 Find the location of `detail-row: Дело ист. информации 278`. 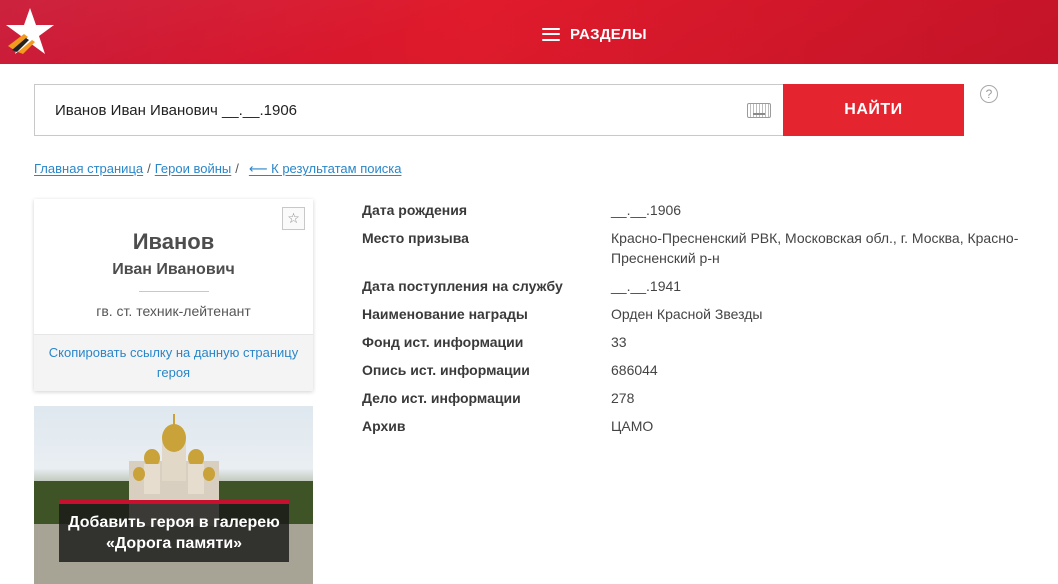

detail-row: Дело ист. информации 278 is located at coordinates (710, 398).